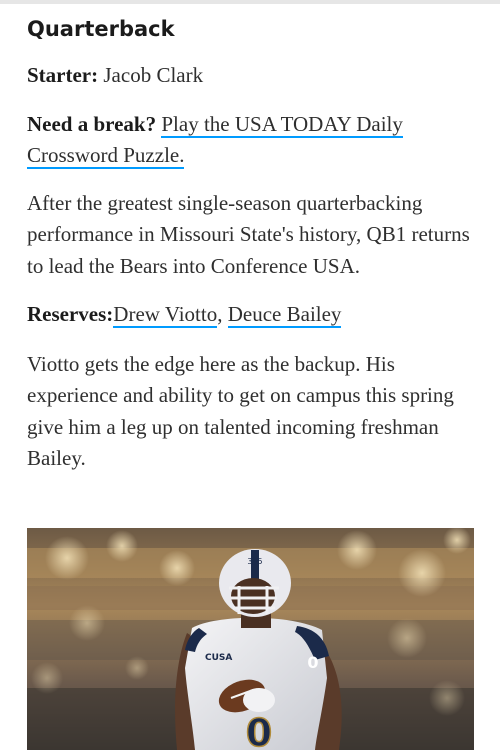 This screenshot has width=500, height=750. I want to click on reserve-player-link: Drew Viotto, so click(165, 315).